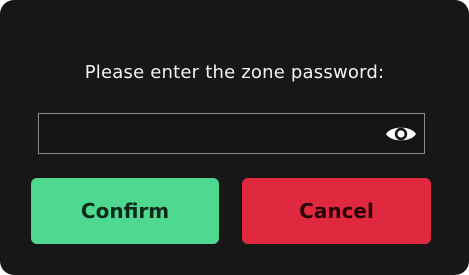 The width and height of the screenshot is (469, 275). Describe the element at coordinates (336, 211) in the screenshot. I see `cancel-button: Cancel` at that location.